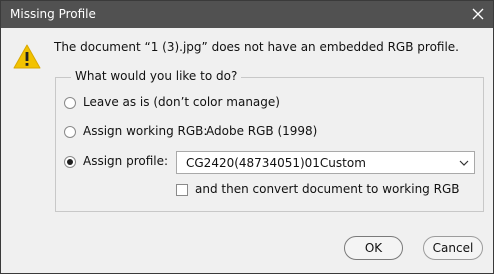  Describe the element at coordinates (182, 190) in the screenshot. I see `convert-checkbox` at that location.